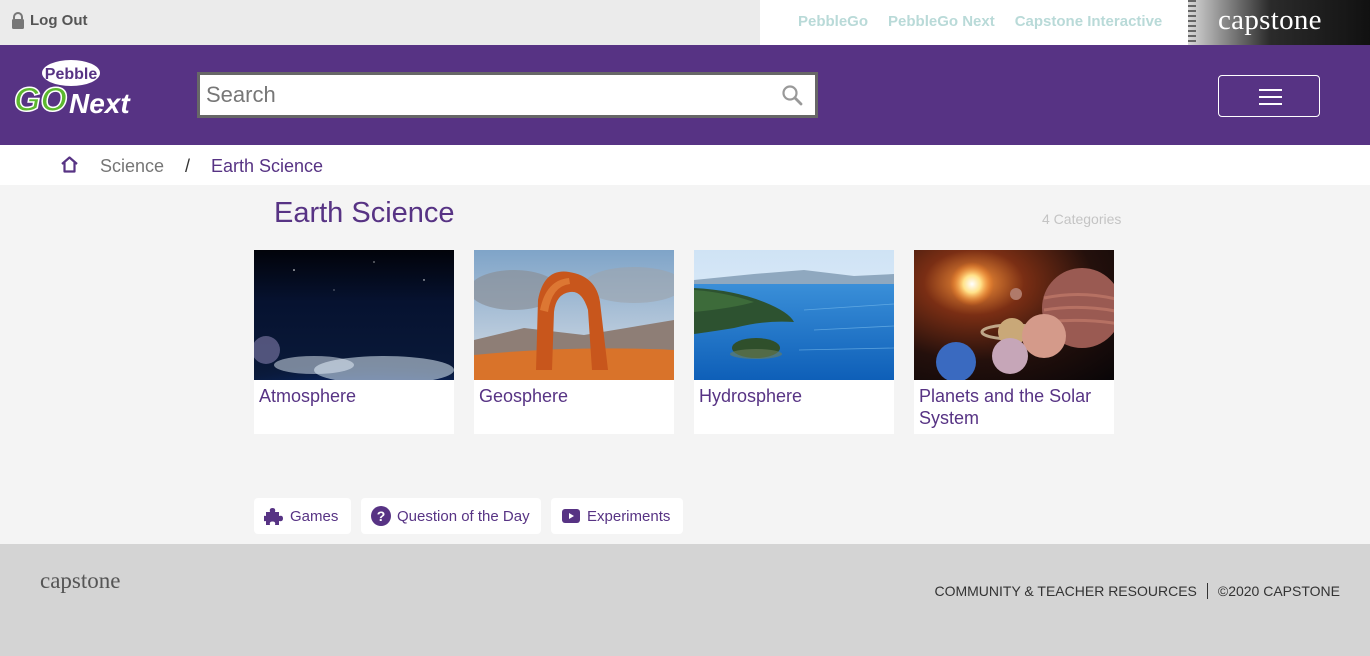 Image resolution: width=1370 pixels, height=656 pixels. I want to click on breadcrumb: Science / Earth Science, so click(685, 165).